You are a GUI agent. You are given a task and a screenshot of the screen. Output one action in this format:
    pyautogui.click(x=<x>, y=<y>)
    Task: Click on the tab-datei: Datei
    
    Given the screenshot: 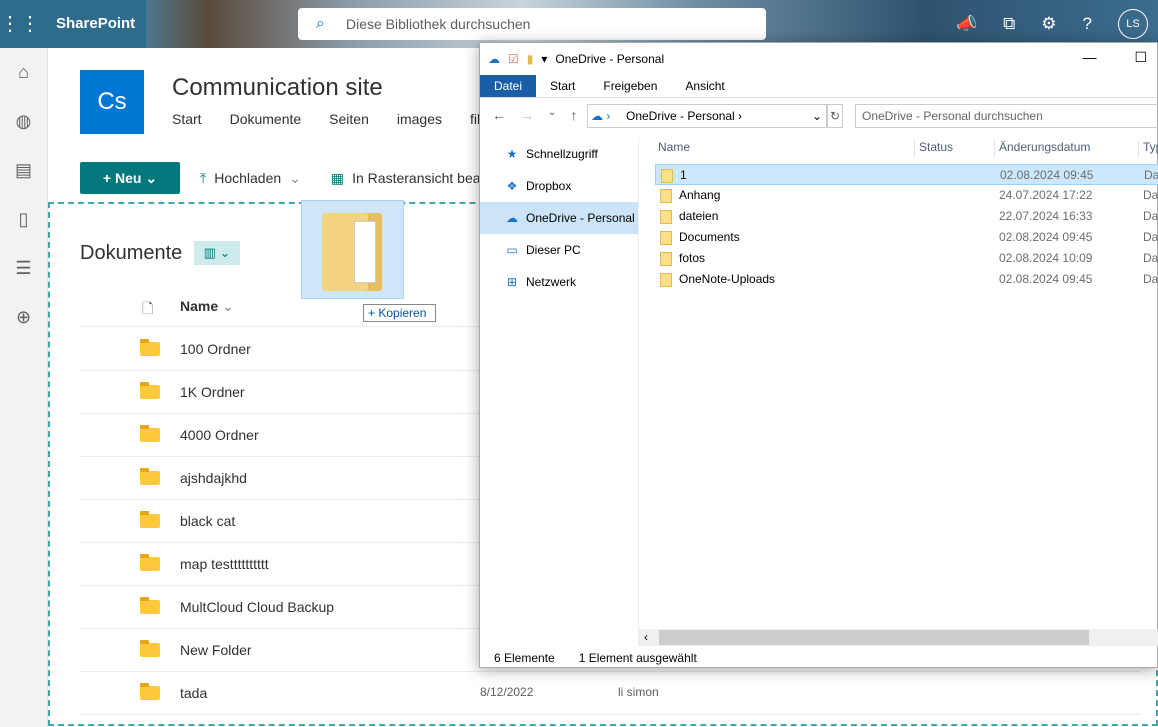 What is the action you would take?
    pyautogui.click(x=508, y=86)
    